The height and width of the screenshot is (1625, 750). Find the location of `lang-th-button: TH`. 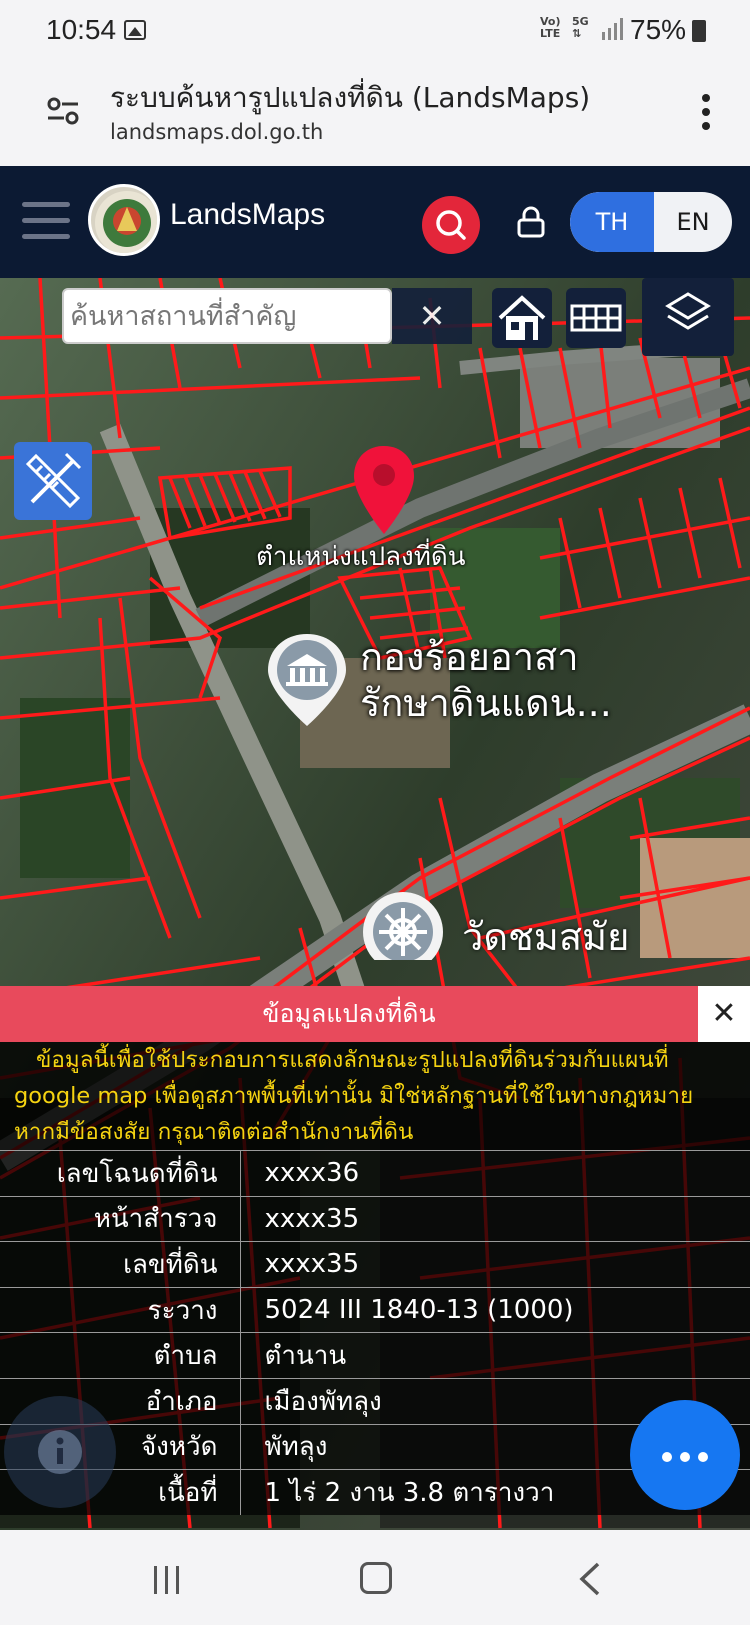

lang-th-button: TH is located at coordinates (612, 222).